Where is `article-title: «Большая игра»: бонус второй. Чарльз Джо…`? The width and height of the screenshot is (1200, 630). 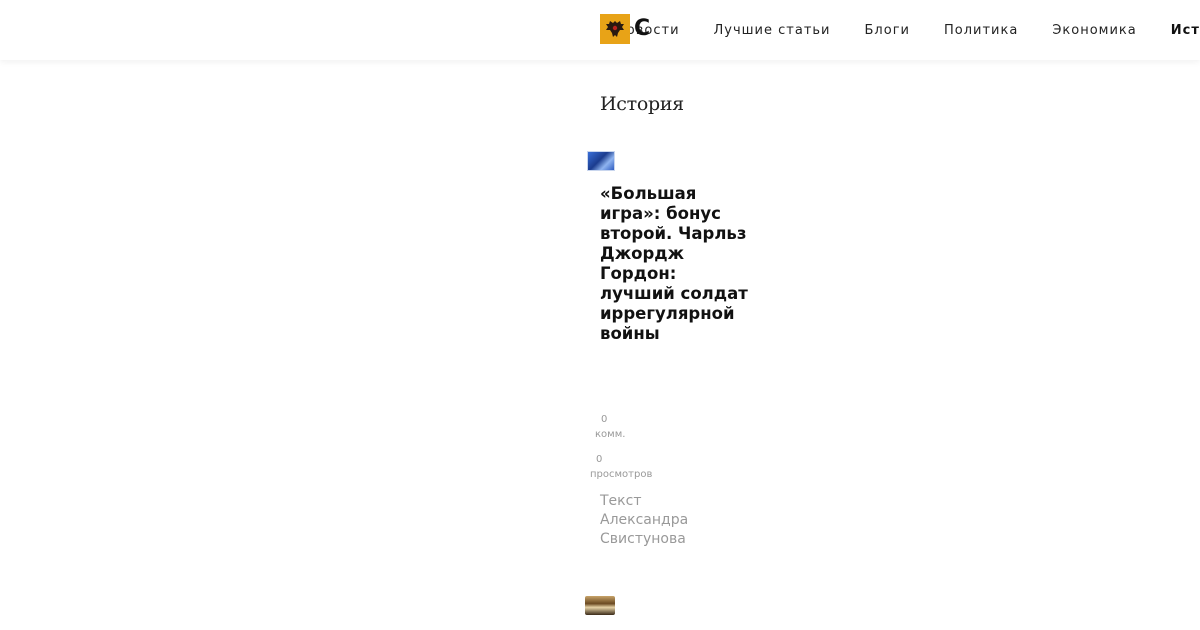 article-title: «Большая игра»: бонус второй. Чарльз Джо… is located at coordinates (675, 264).